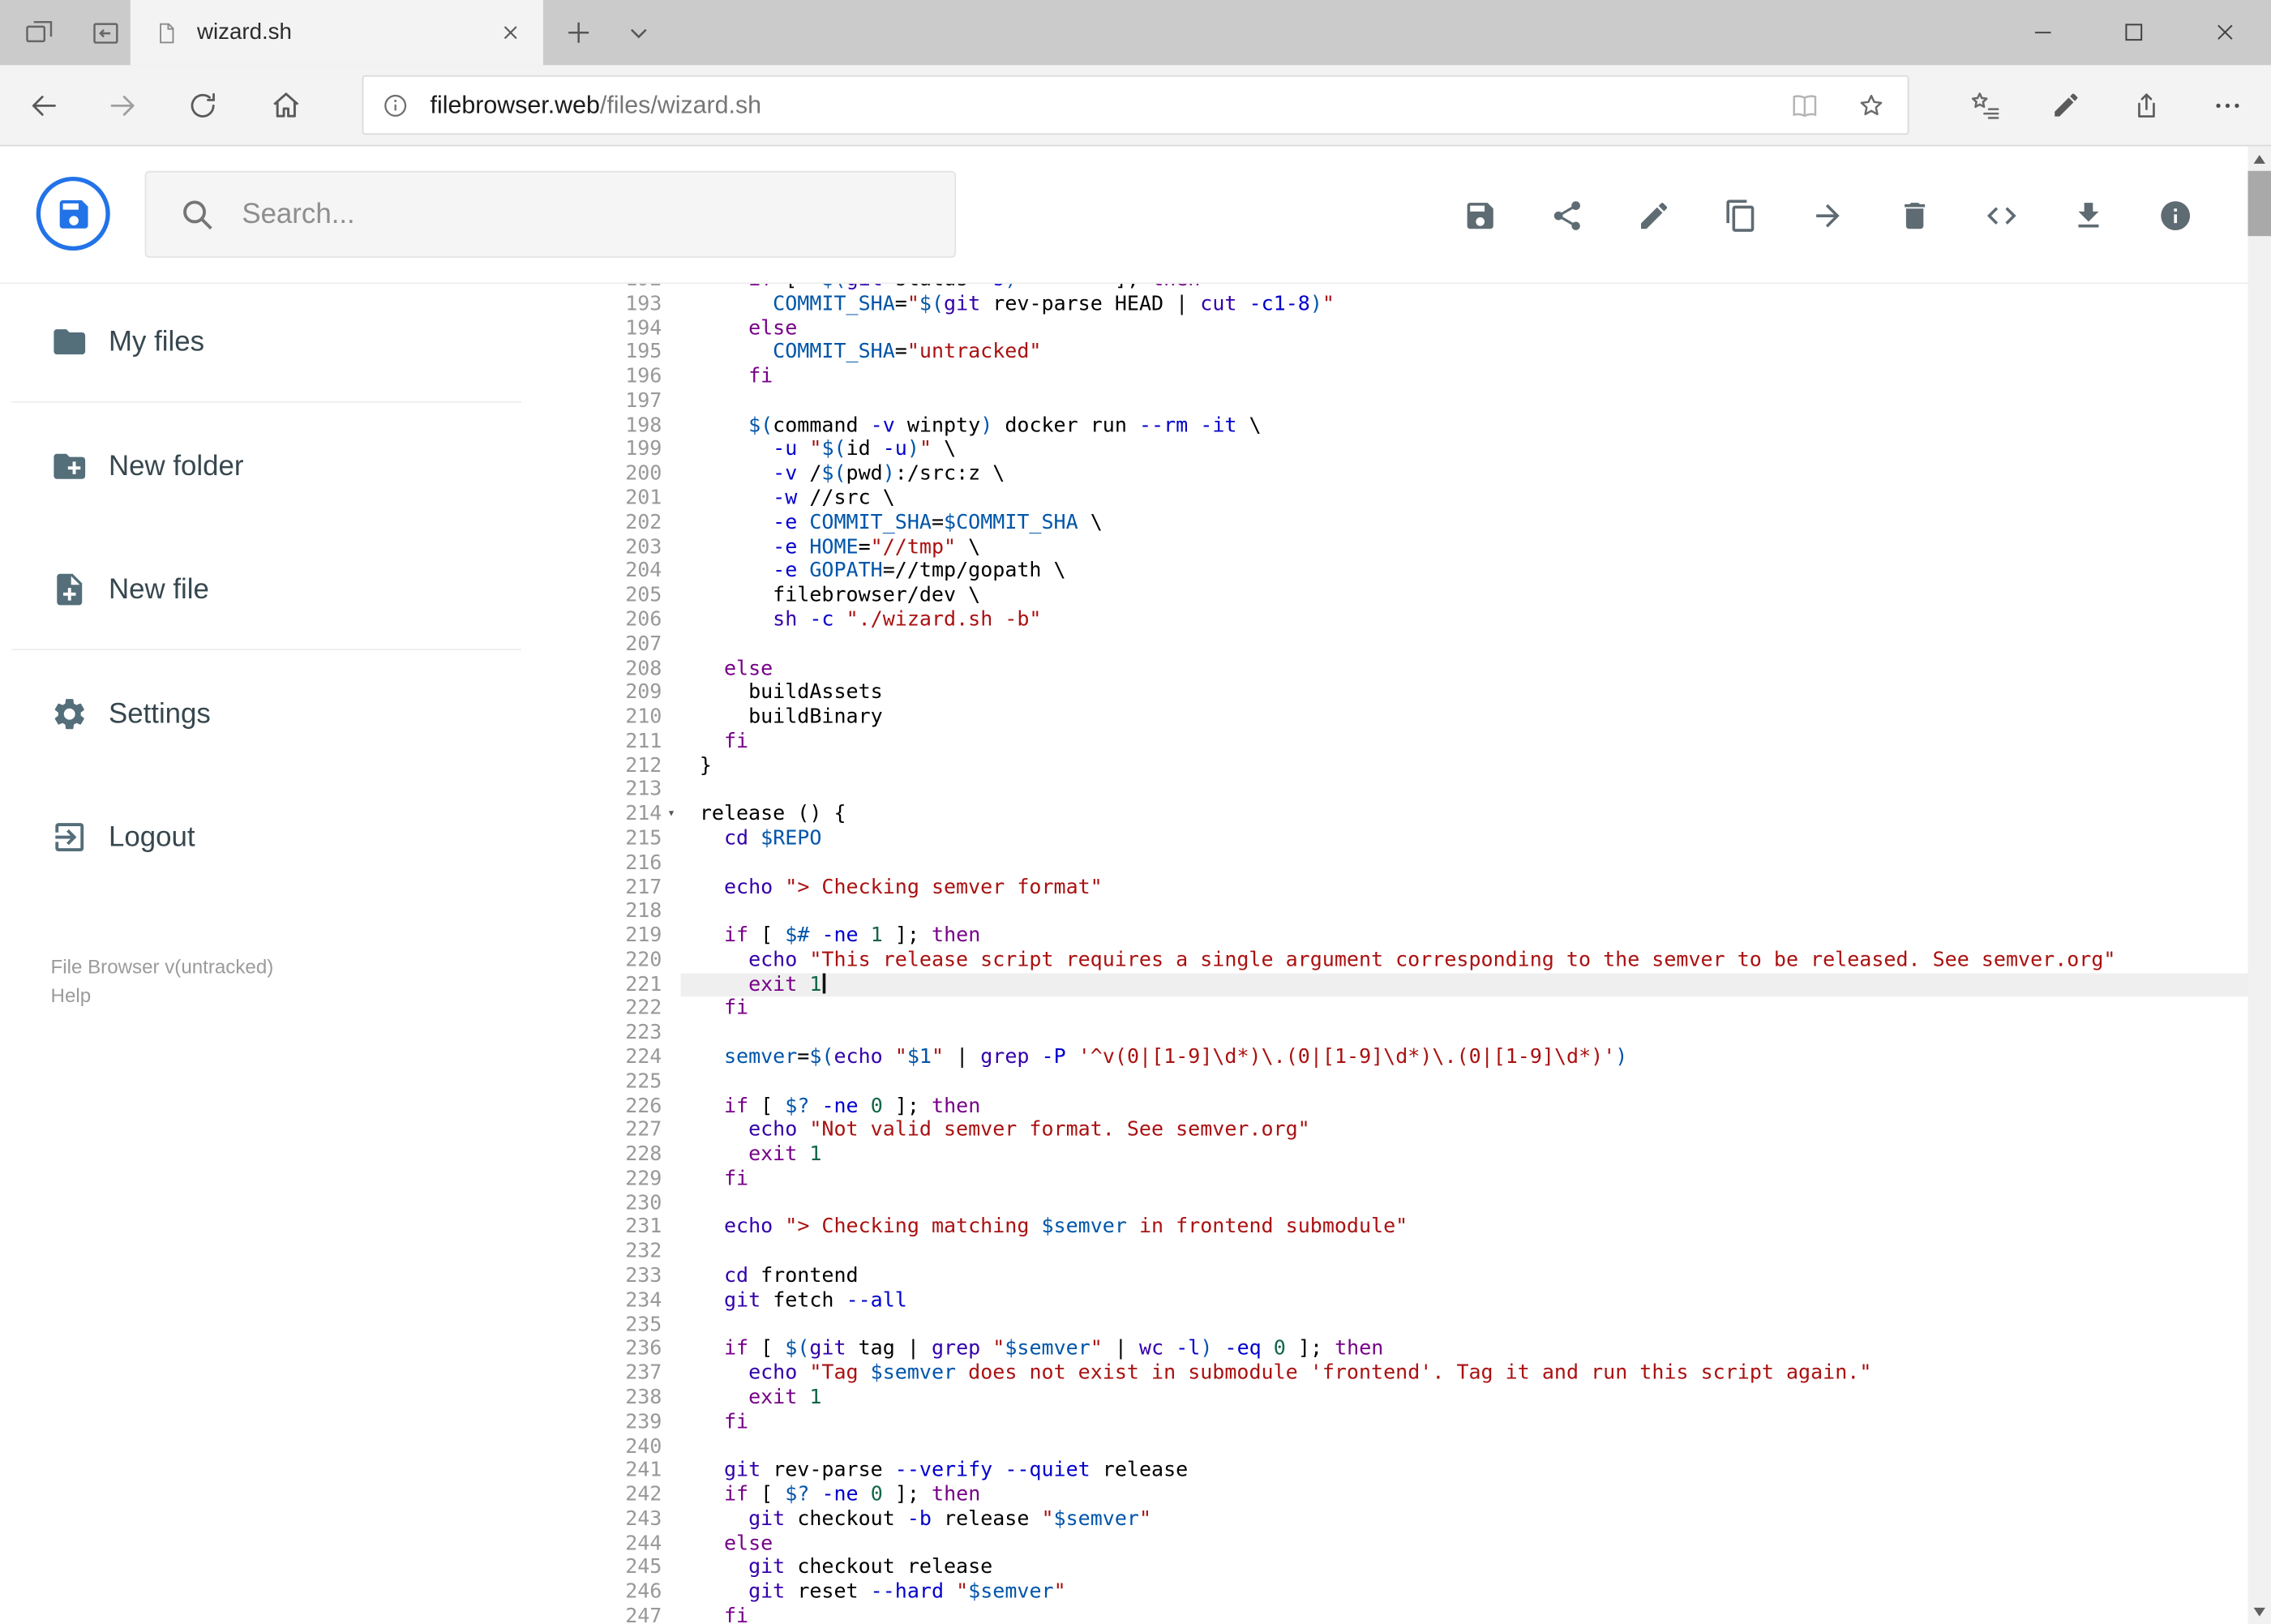 This screenshot has width=2271, height=1624. Describe the element at coordinates (1465, 474) in the screenshot. I see `code-text: -v /$(pwd):/src:z \` at that location.